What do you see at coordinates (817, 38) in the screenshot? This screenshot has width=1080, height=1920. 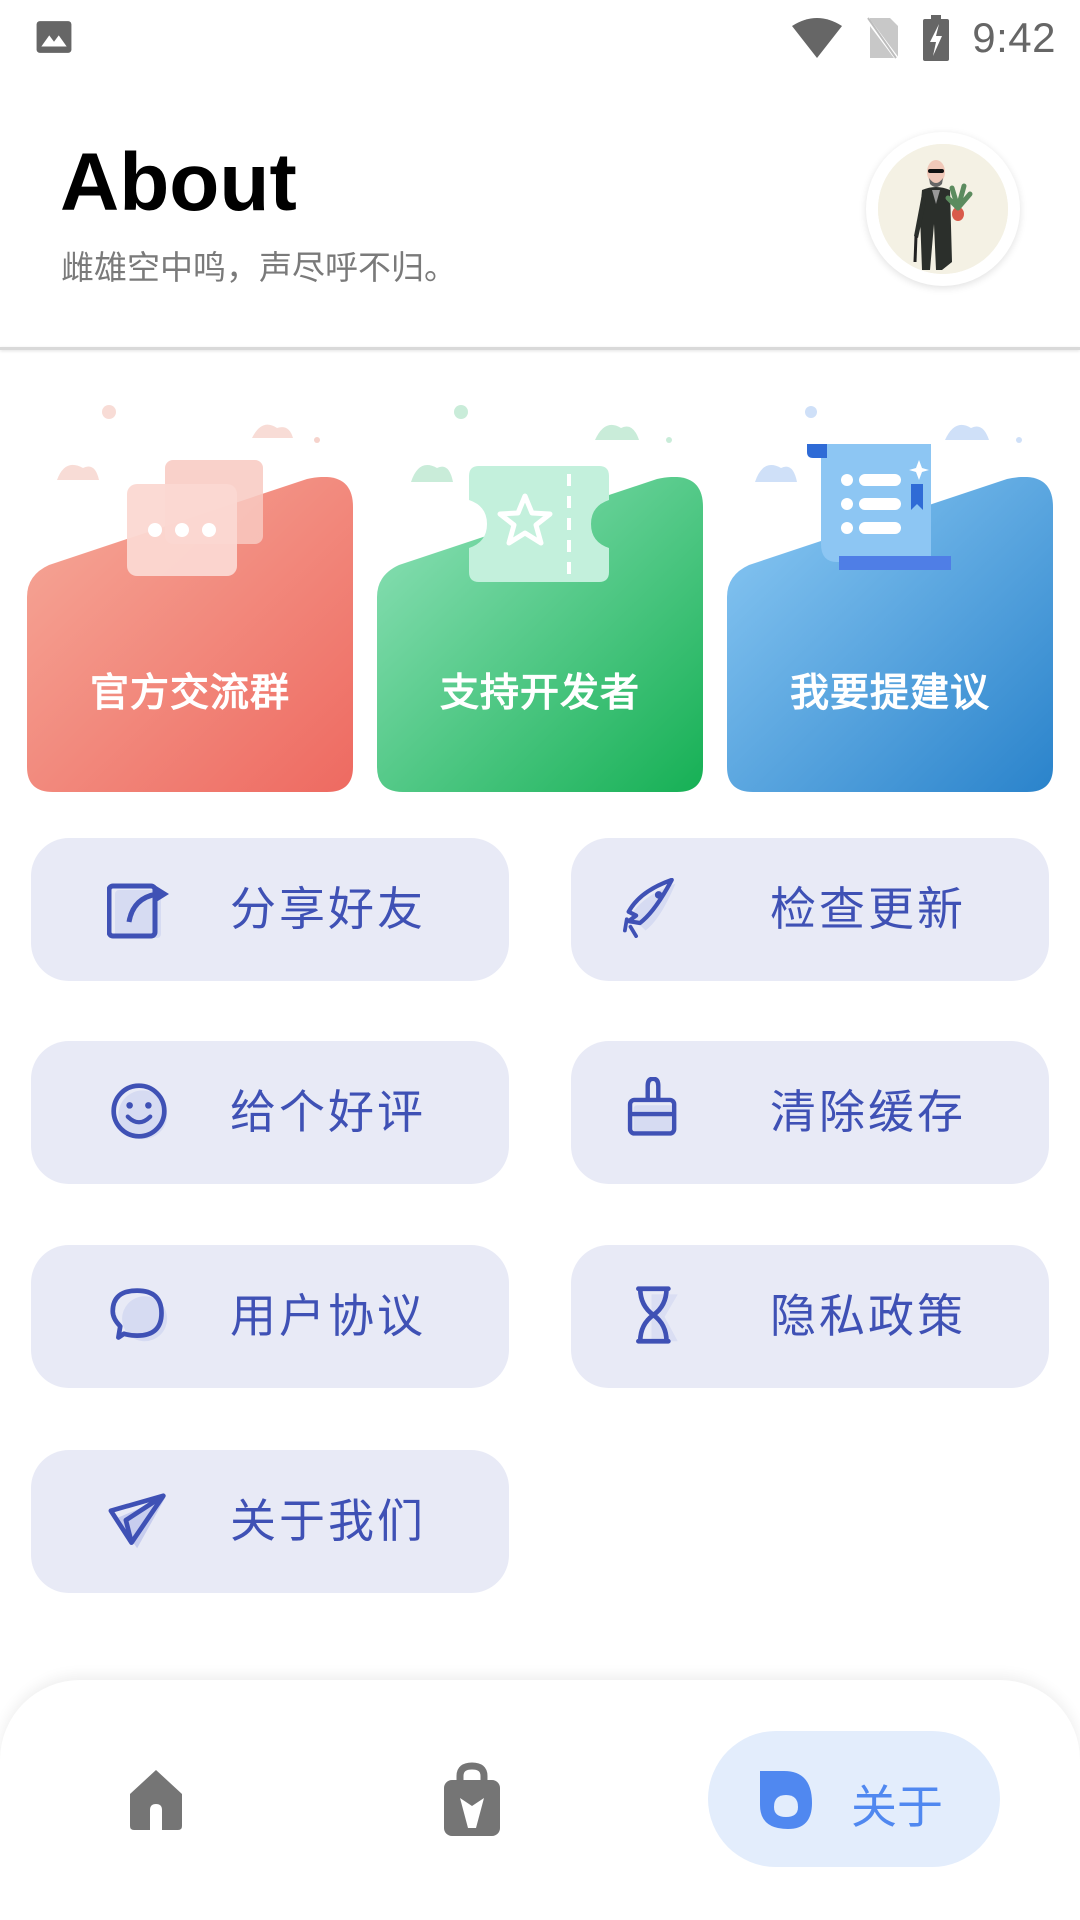 I see `wifi-icon` at bounding box center [817, 38].